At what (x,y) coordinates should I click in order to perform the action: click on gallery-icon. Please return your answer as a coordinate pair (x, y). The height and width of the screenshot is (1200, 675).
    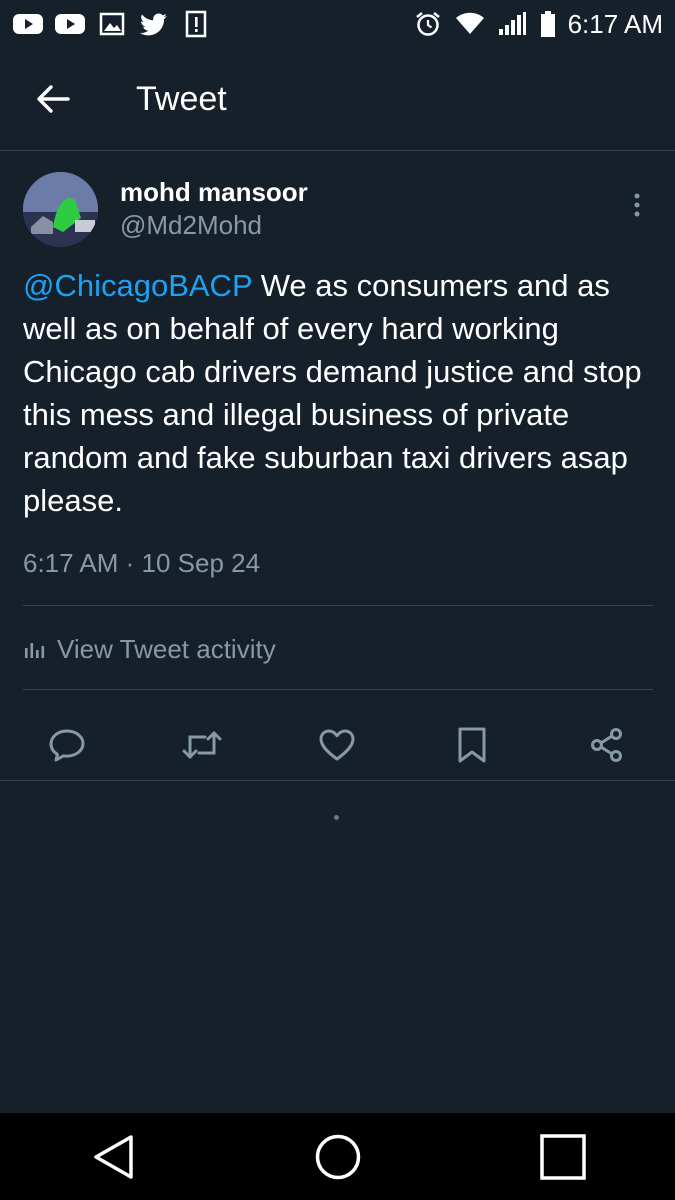
    Looking at the image, I should click on (112, 24).